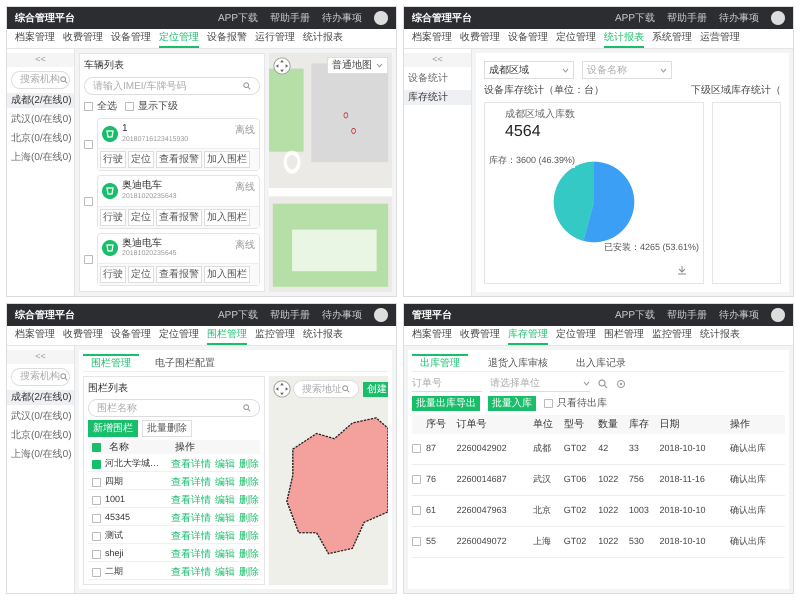 Image resolution: width=800 pixels, height=600 pixels. Describe the element at coordinates (437, 97) in the screenshot. I see `sidebar-item: 库存统计` at that location.